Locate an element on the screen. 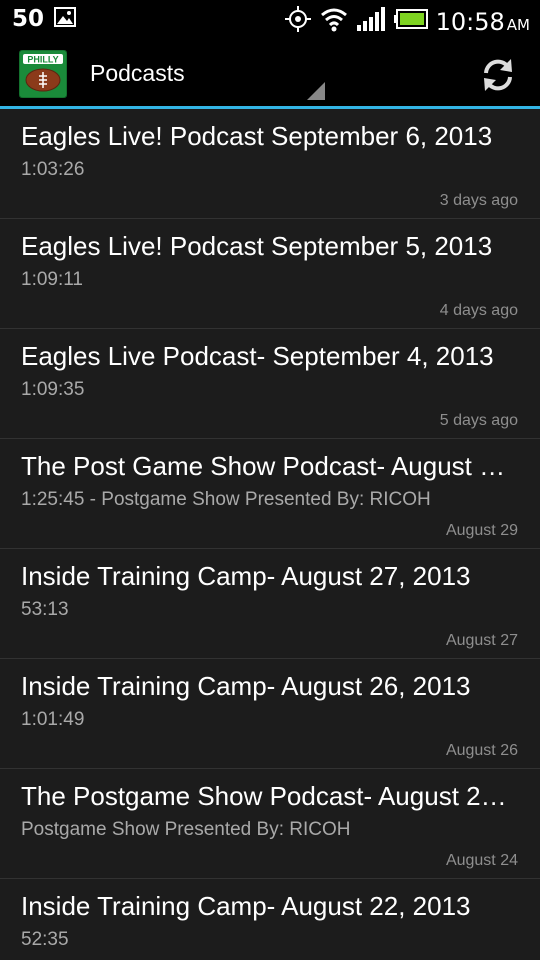 This screenshot has width=540, height=960. status-bar: 50 10:58 AM is located at coordinates (270, 19).